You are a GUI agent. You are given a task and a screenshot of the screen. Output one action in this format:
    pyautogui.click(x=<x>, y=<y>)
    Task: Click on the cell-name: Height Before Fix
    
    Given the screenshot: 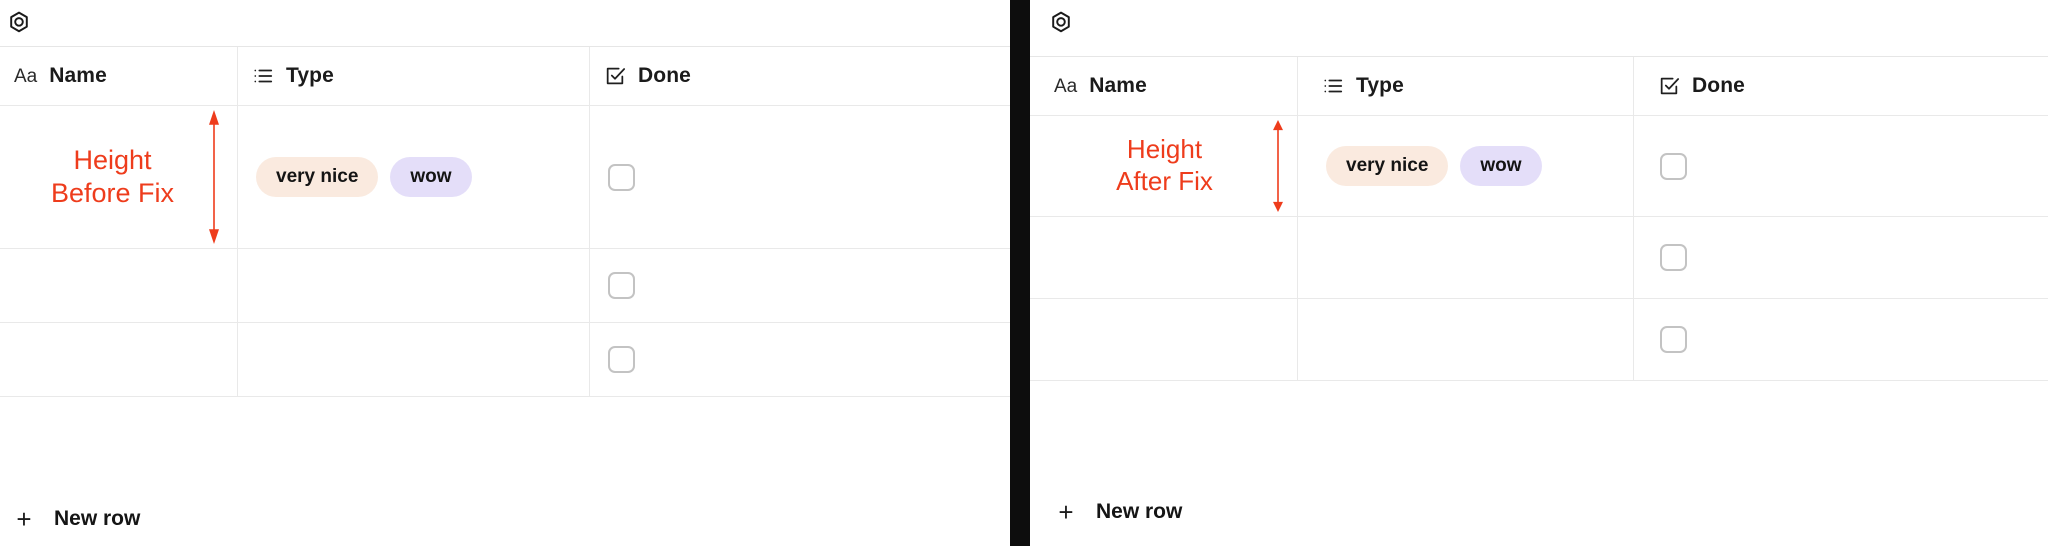 What is the action you would take?
    pyautogui.click(x=119, y=177)
    